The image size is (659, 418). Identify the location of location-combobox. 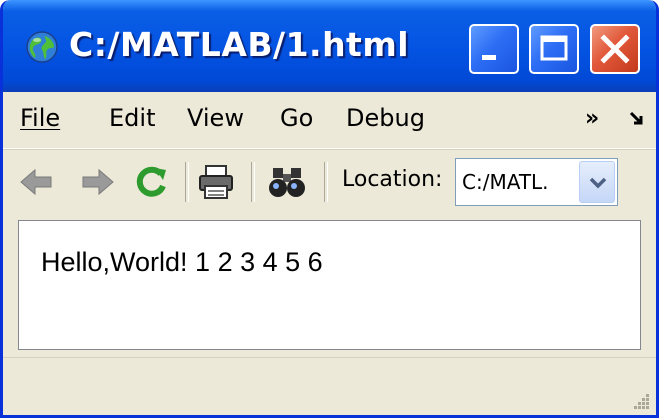
(536, 182).